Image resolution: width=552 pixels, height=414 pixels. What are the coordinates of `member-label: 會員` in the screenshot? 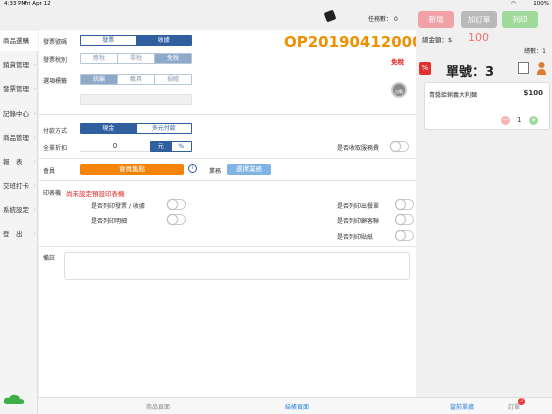 It's located at (49, 171).